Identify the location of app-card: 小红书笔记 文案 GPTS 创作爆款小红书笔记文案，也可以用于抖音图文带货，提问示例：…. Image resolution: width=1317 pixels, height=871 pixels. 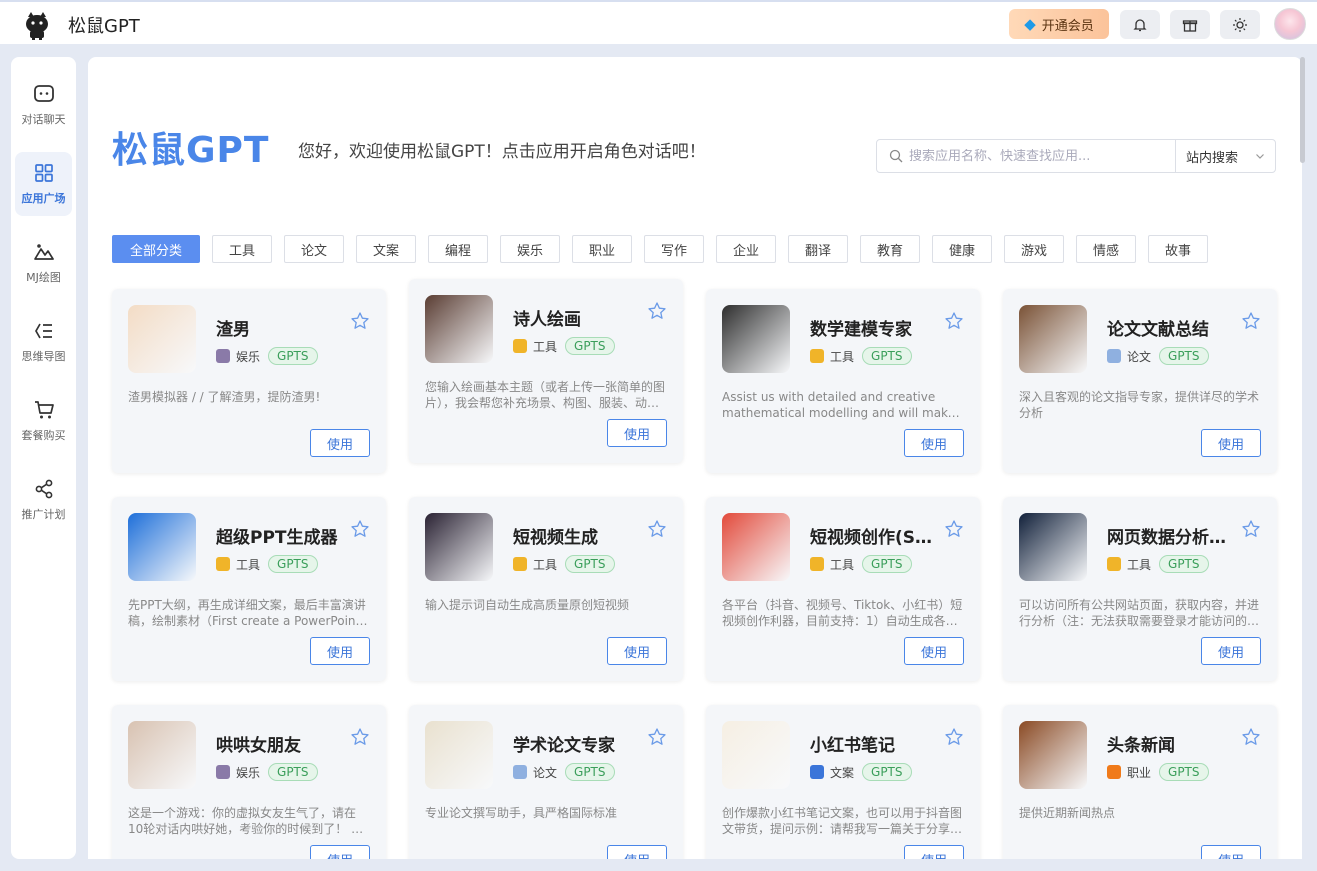
(843, 782).